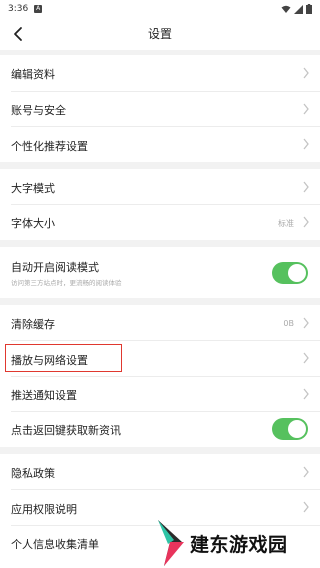 This screenshot has height=568, width=320. I want to click on row-value: 0B, so click(288, 323).